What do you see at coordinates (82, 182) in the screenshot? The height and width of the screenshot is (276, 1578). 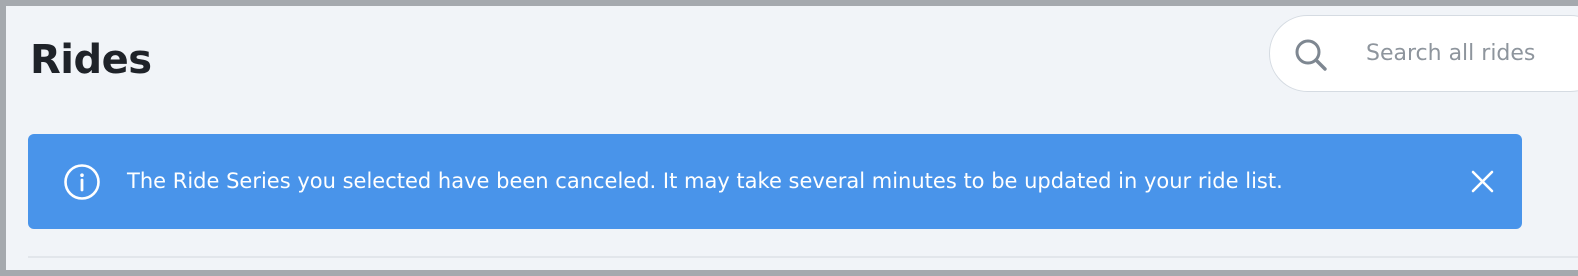 I see `info-icon` at bounding box center [82, 182].